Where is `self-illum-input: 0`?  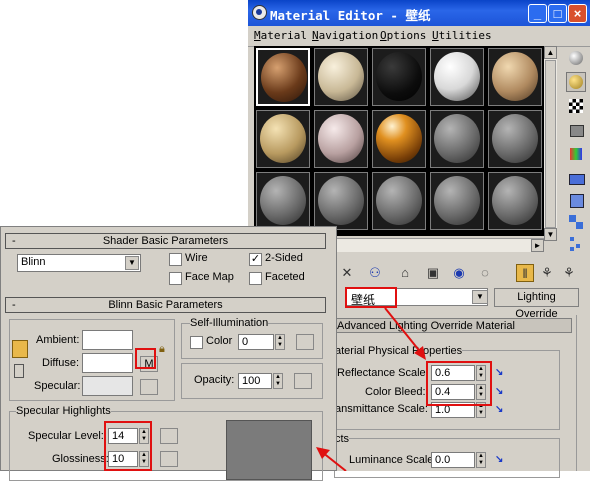 self-illum-input: 0 is located at coordinates (256, 342).